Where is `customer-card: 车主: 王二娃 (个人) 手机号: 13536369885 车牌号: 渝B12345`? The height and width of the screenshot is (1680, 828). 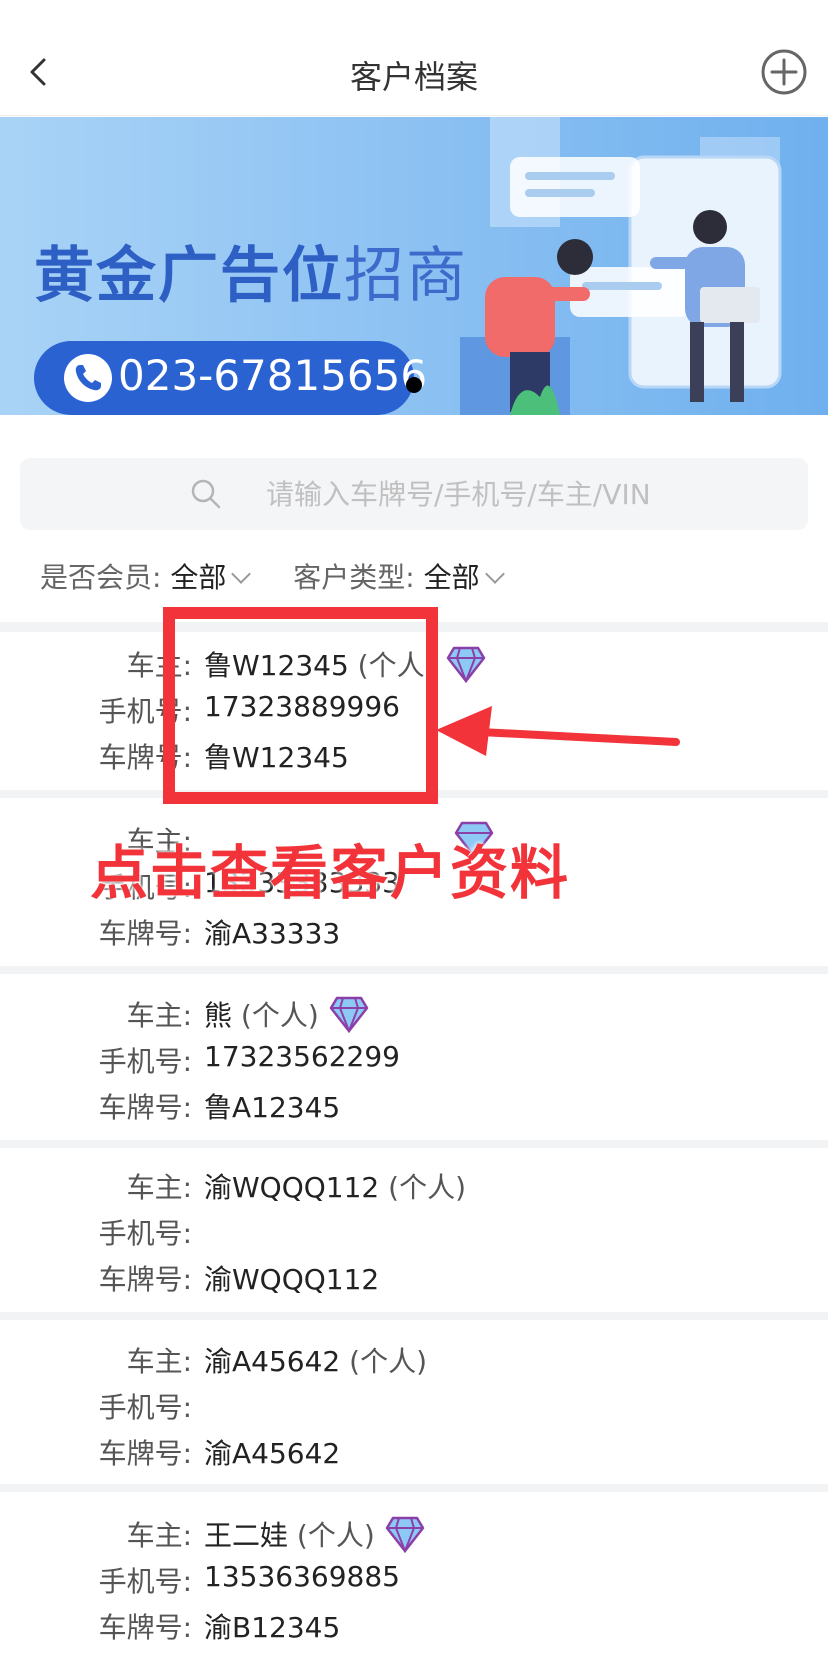
customer-card: 车主: 王二娃 (个人) 手机号: 13536369885 车牌号: 渝B12345 is located at coordinates (414, 1580).